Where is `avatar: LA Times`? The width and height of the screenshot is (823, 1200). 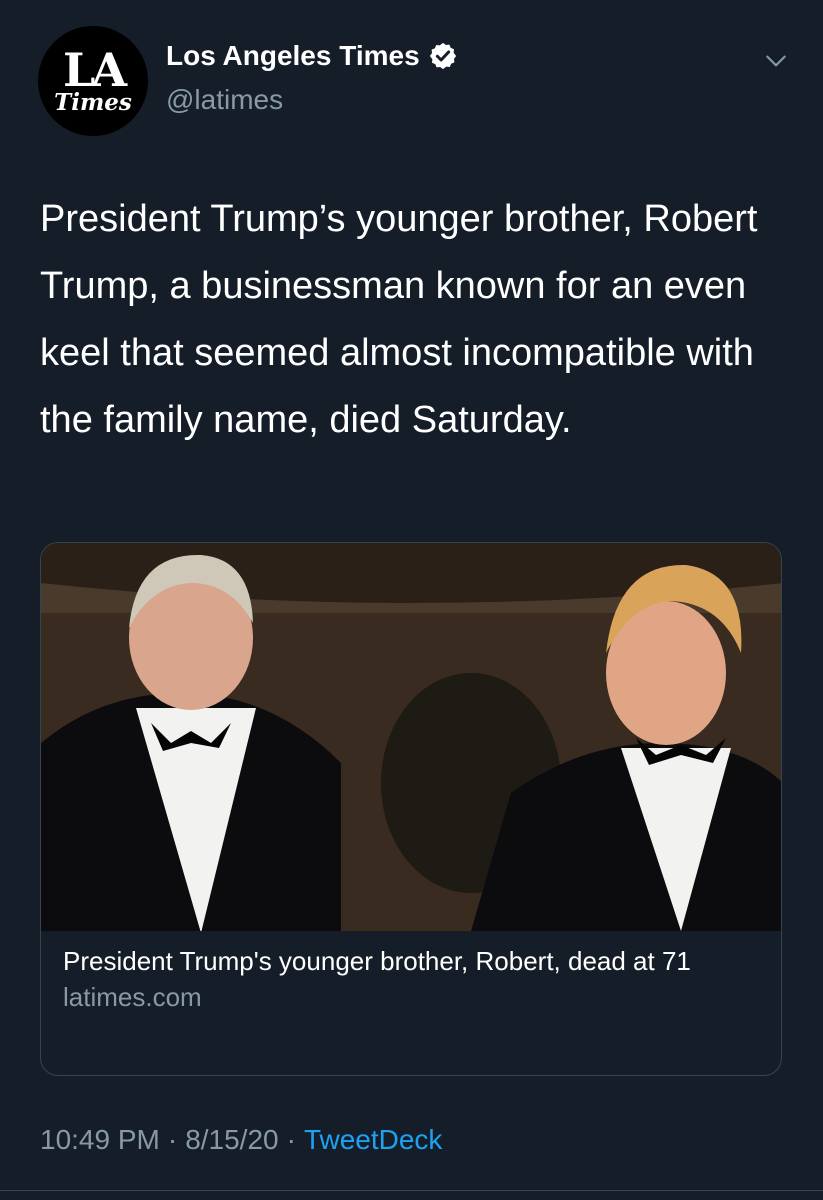
avatar: LA Times is located at coordinates (93, 81).